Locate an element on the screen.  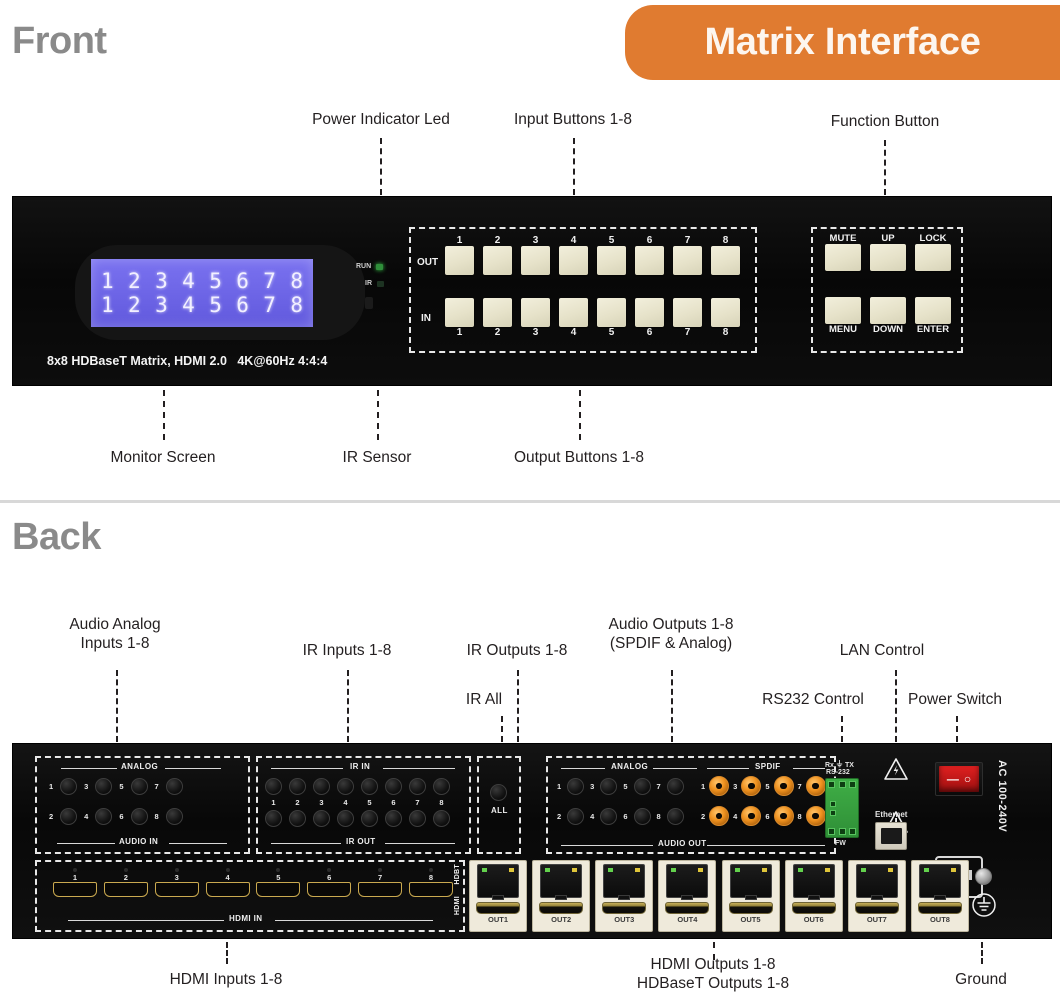
output-module-7: OUT7 is located at coordinates (876, 896).